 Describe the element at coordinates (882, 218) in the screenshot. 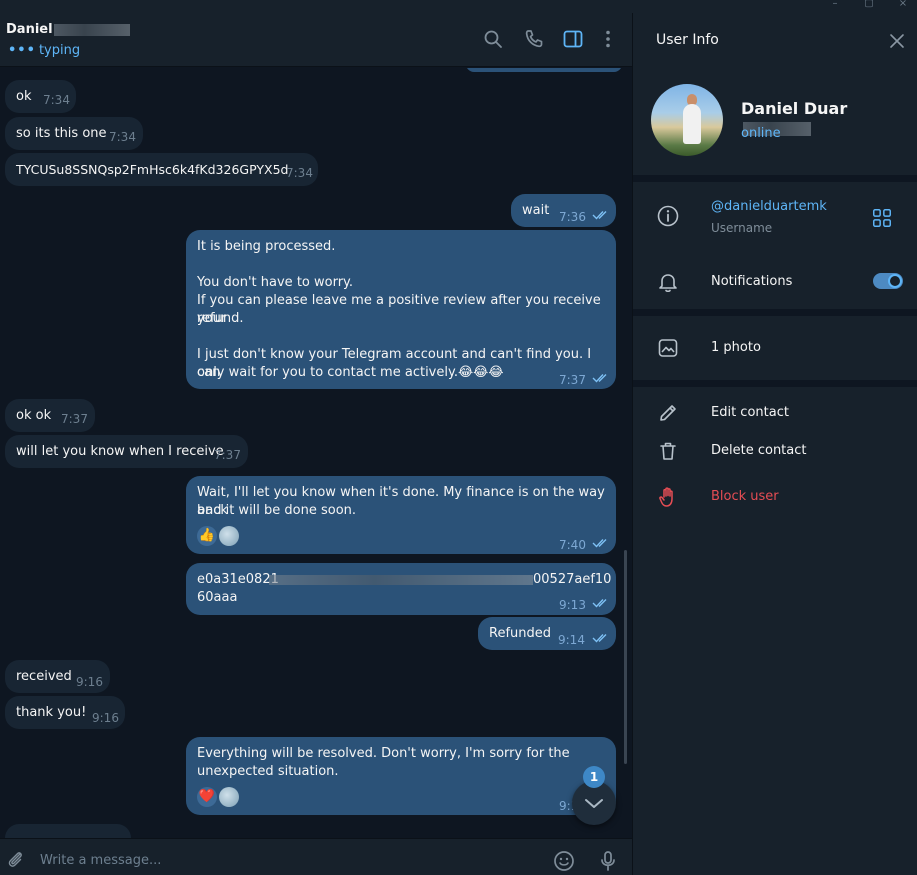

I see `qr-code-icon` at that location.